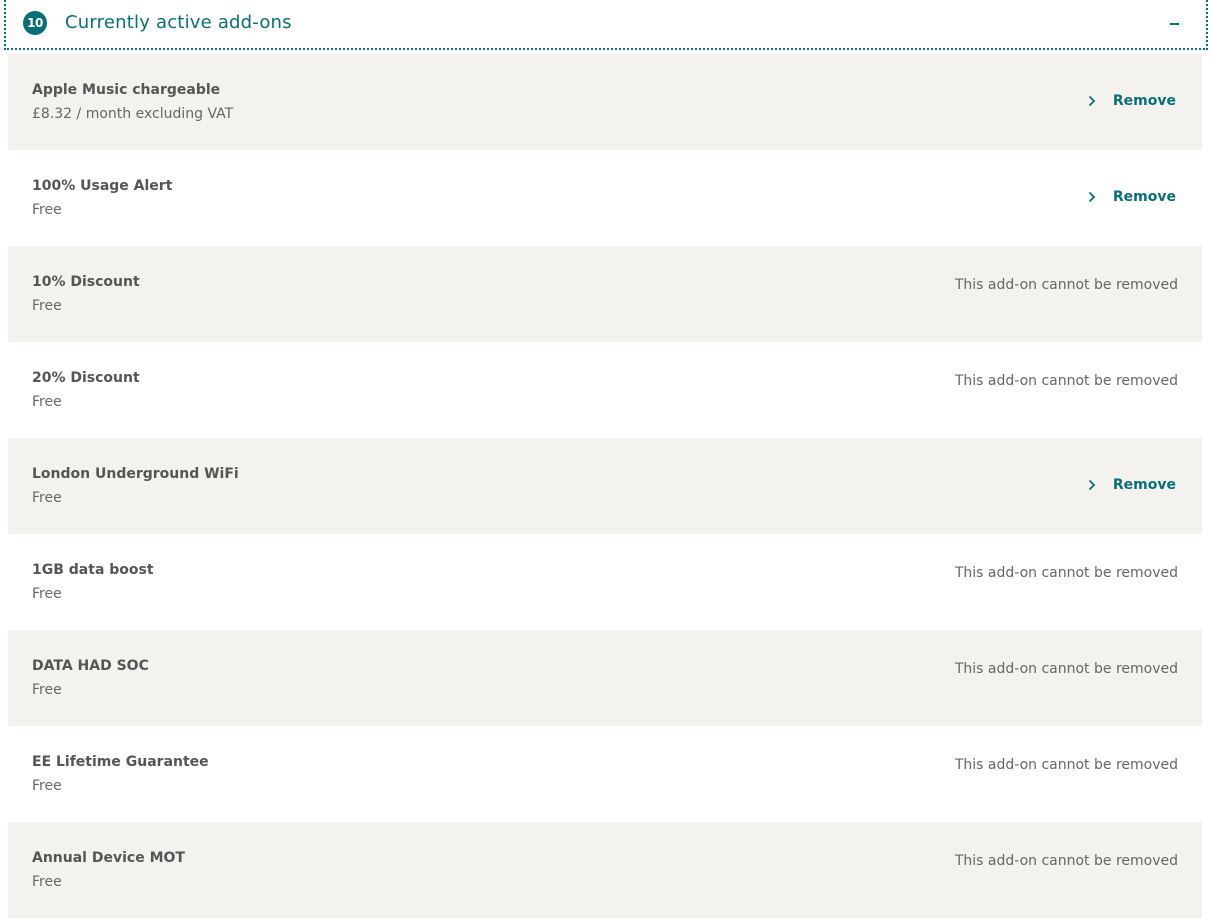 This screenshot has height=918, width=1212. Describe the element at coordinates (108, 858) in the screenshot. I see `addon-name: Annual Device MOT` at that location.